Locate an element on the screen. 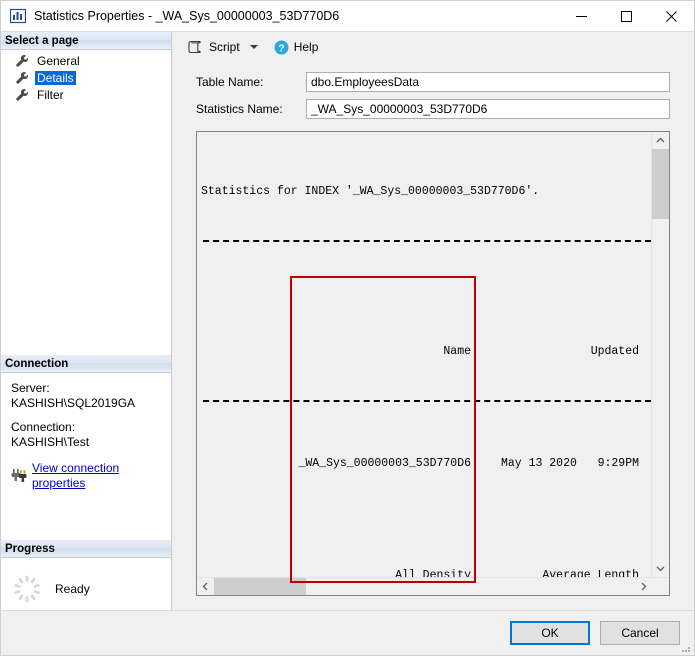  script-label: Script is located at coordinates (224, 47).